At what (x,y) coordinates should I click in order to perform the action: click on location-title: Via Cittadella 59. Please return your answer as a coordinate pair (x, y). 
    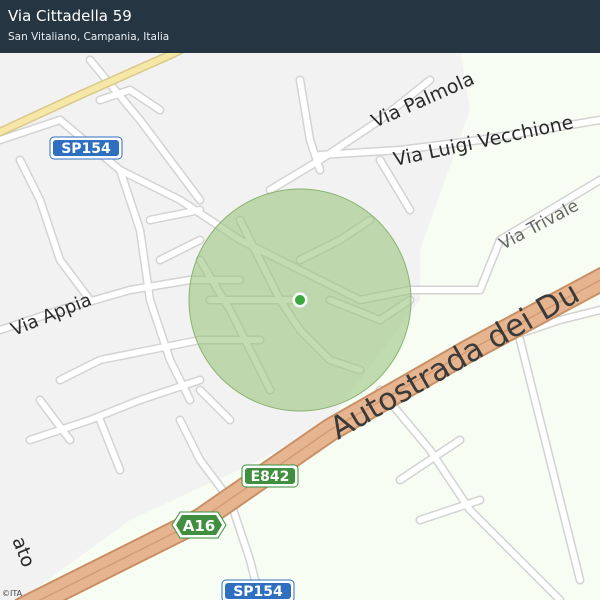
    Looking at the image, I should click on (70, 16).